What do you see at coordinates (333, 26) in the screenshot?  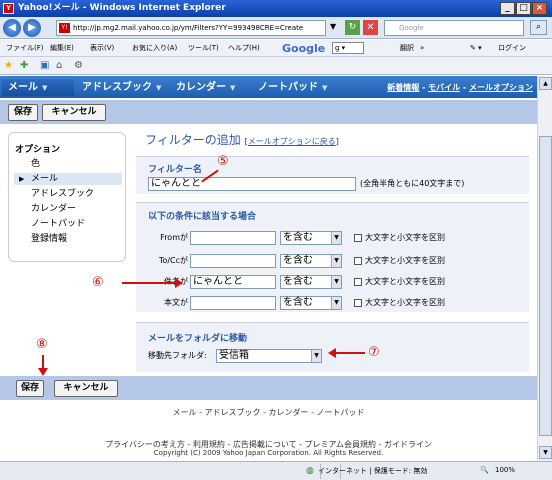 I see `dropdown-arrow-icon: ▼` at bounding box center [333, 26].